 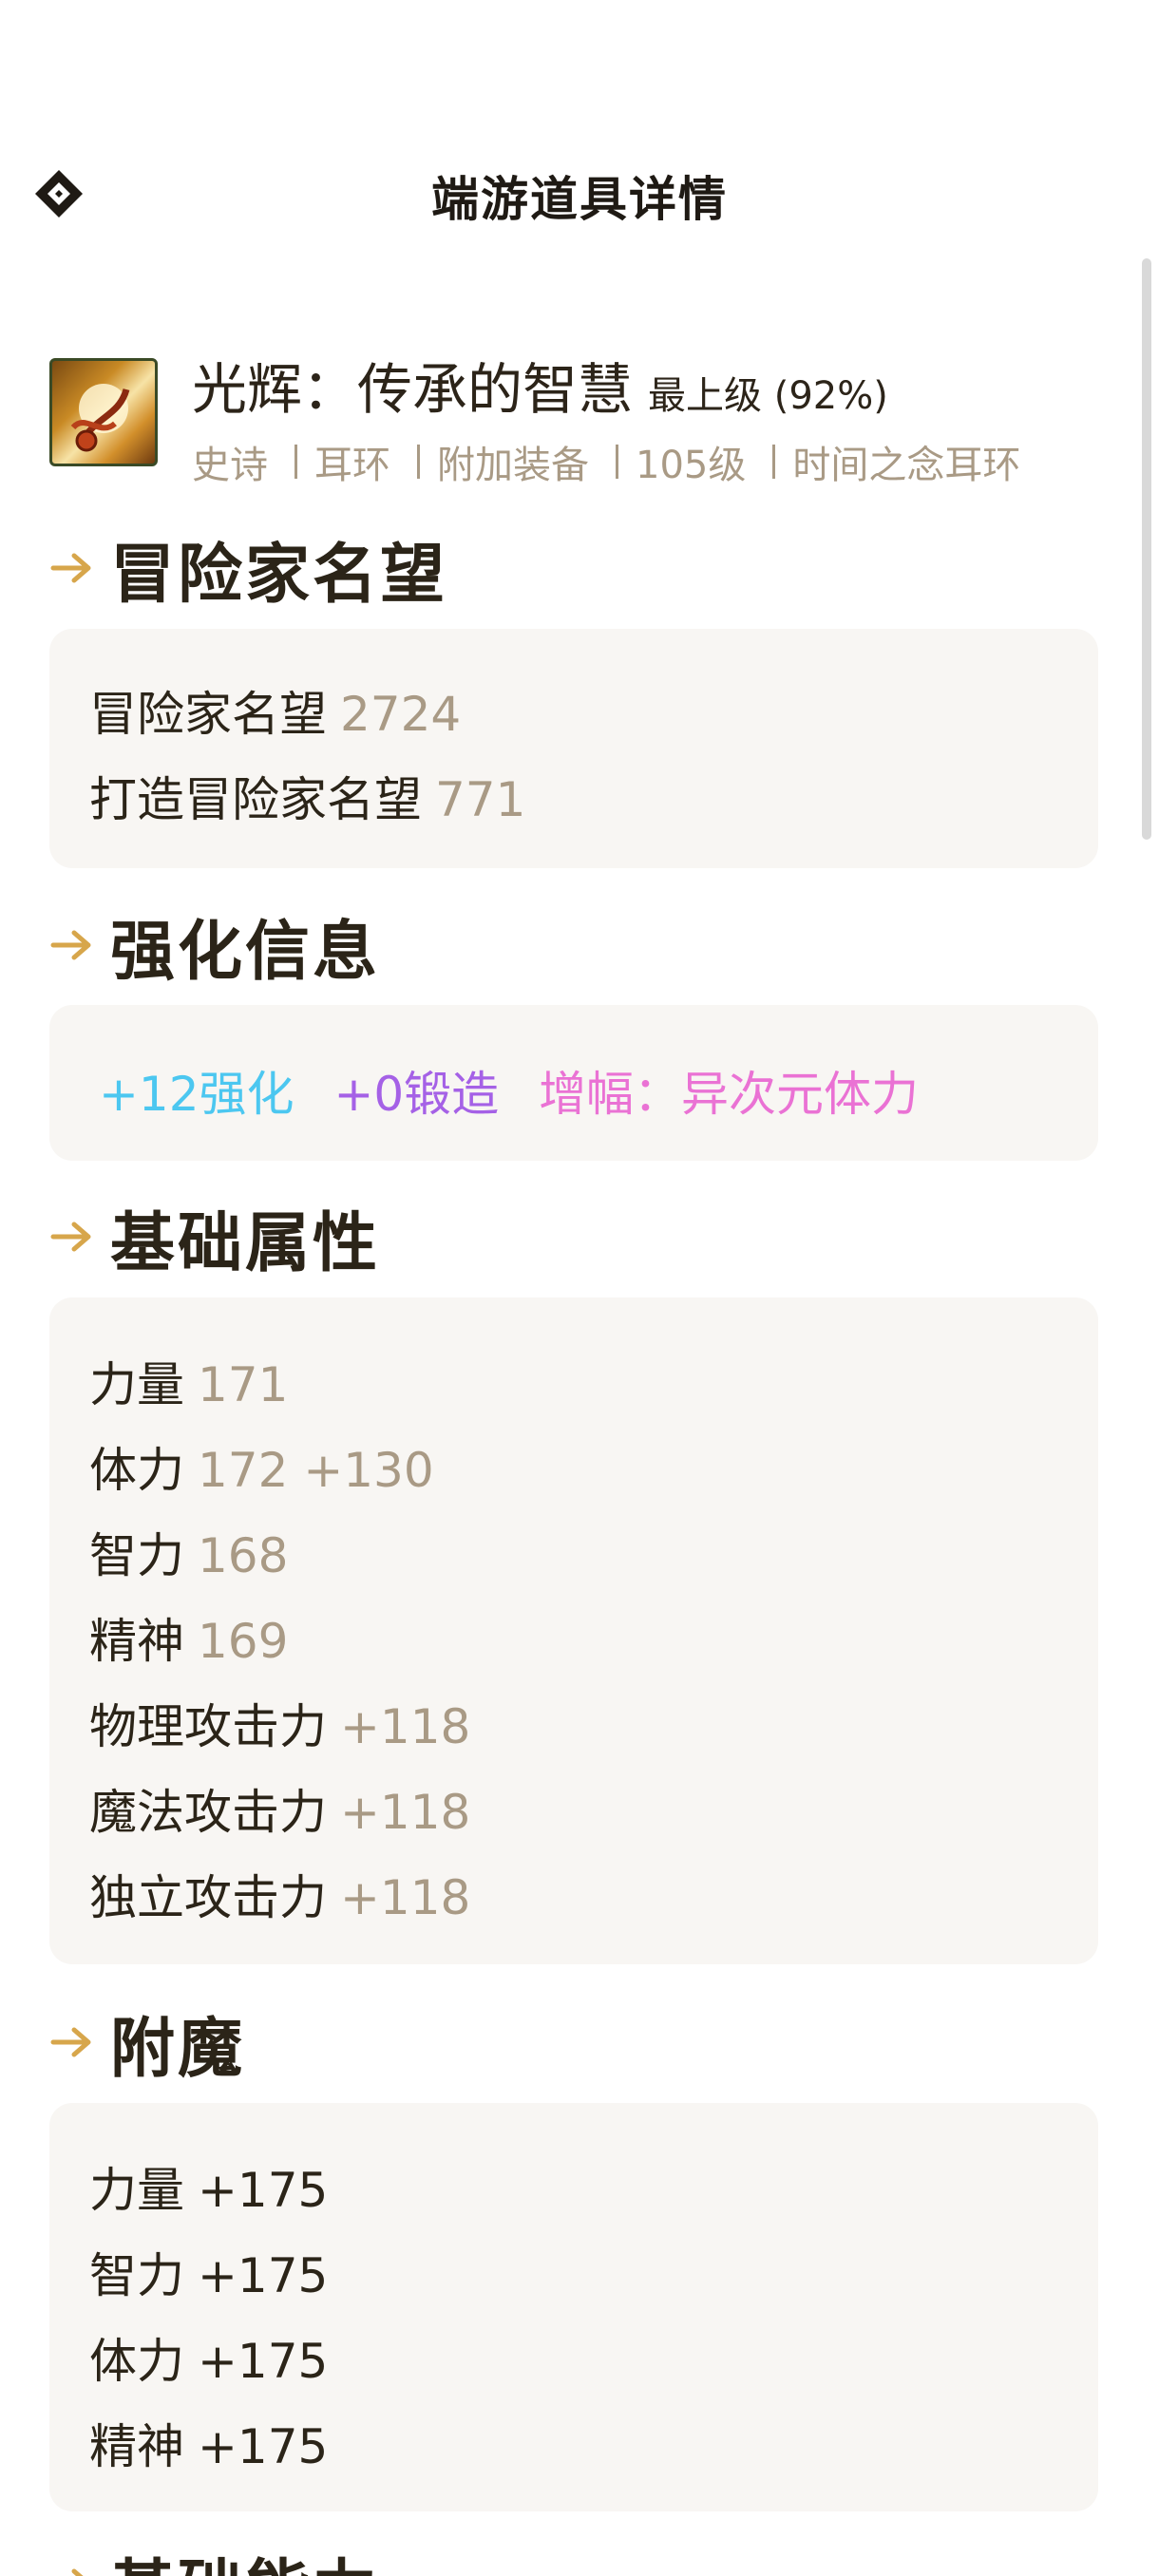 I want to click on scrollbar, so click(x=1146, y=549).